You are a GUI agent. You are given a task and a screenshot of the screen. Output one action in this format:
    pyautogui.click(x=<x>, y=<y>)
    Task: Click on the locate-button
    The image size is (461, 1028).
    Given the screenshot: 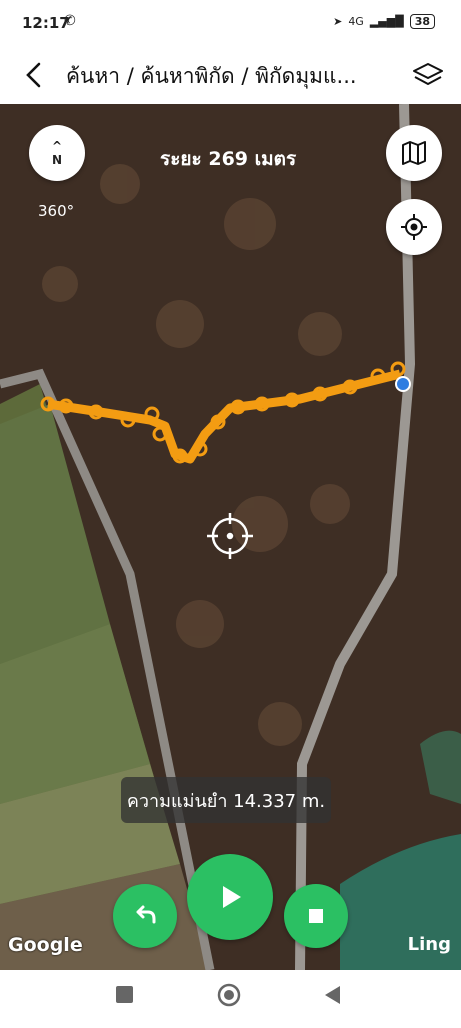 What is the action you would take?
    pyautogui.click(x=414, y=227)
    